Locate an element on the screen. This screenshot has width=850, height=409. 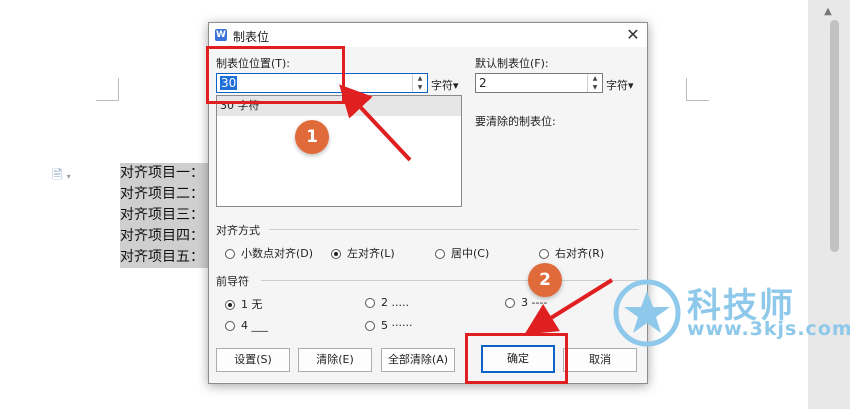
step-badge-1: 1 is located at coordinates (312, 137).